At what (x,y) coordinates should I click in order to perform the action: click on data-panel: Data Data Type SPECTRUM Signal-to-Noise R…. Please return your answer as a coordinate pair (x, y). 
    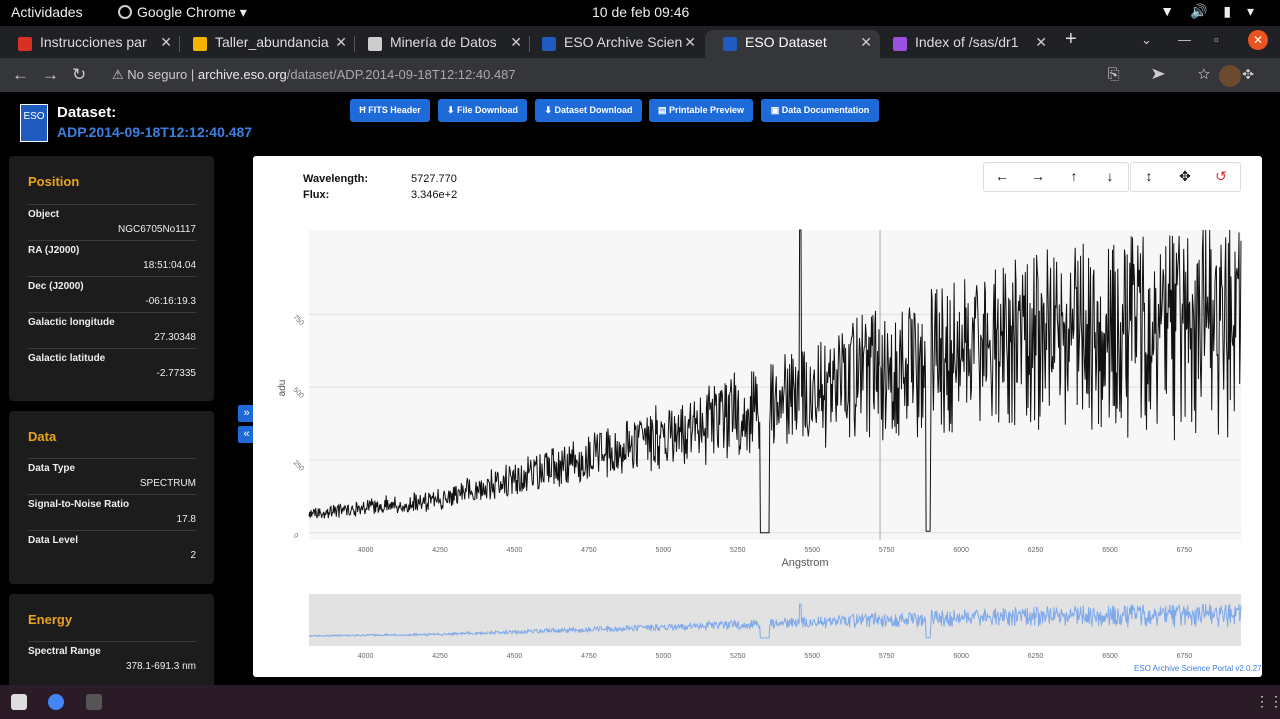
    Looking at the image, I should click on (111, 497).